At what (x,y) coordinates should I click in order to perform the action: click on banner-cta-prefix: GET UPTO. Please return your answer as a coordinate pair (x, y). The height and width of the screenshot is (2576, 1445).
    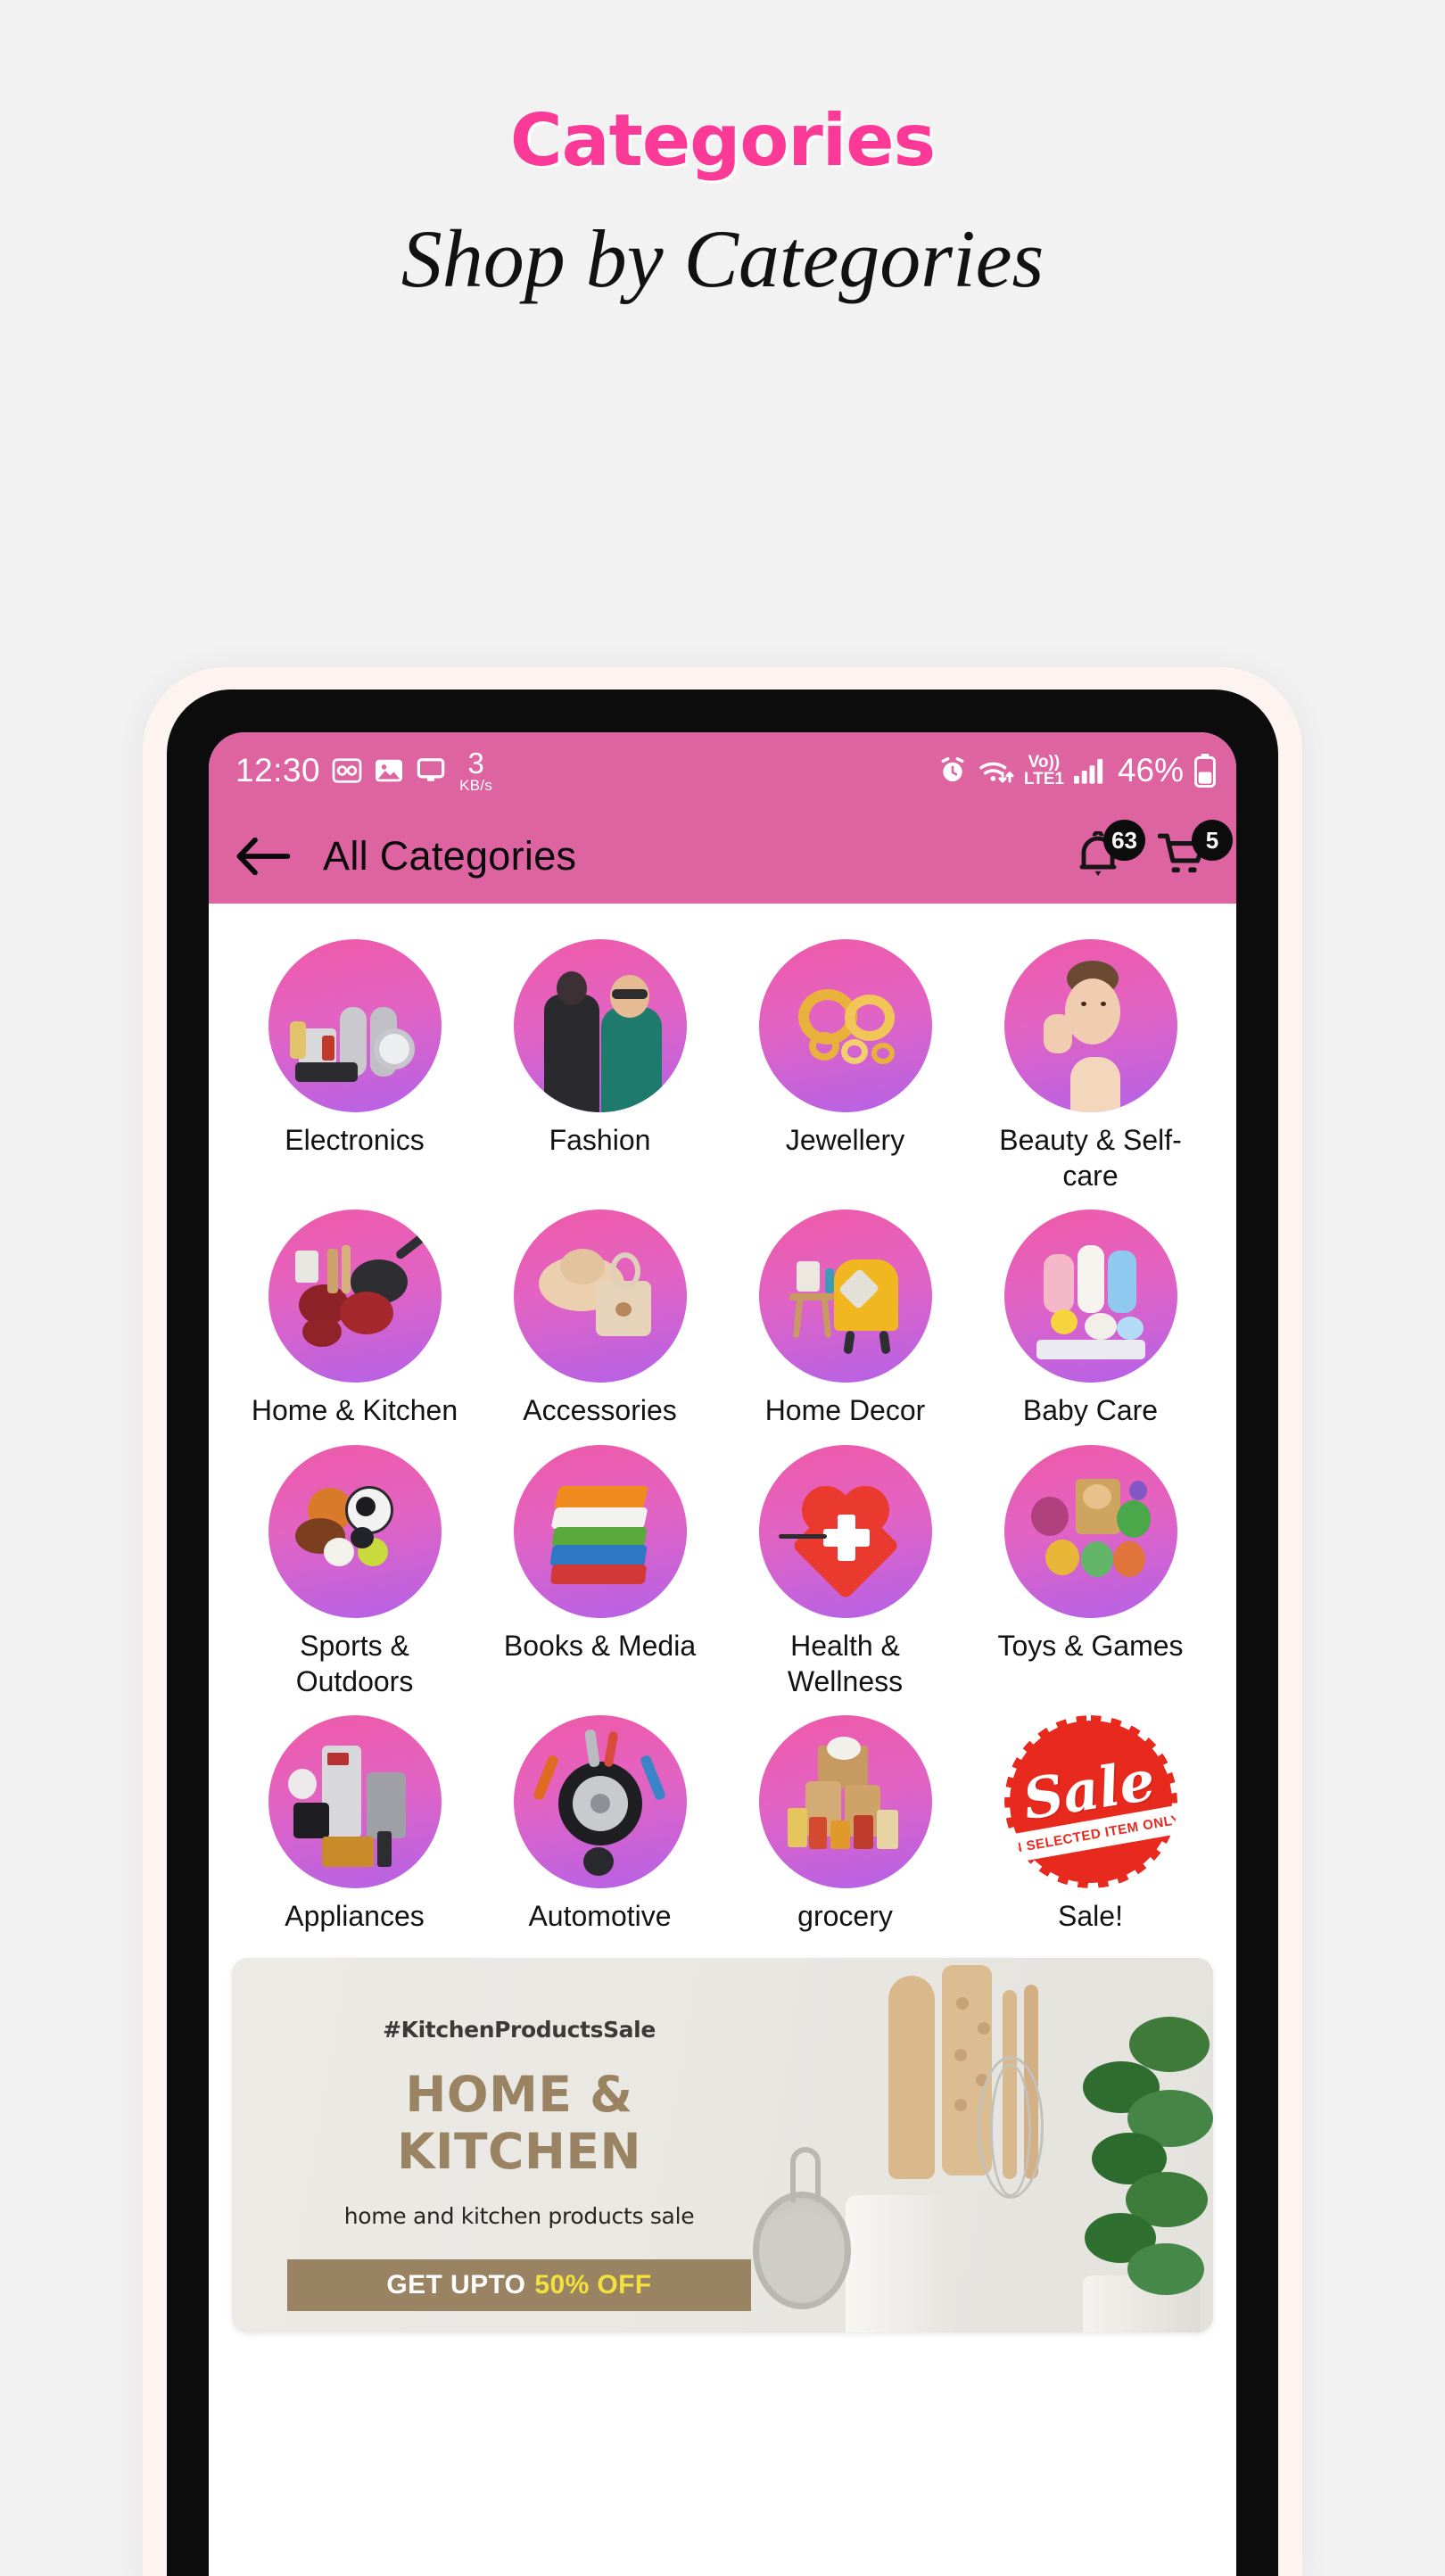
    Looking at the image, I should click on (456, 2285).